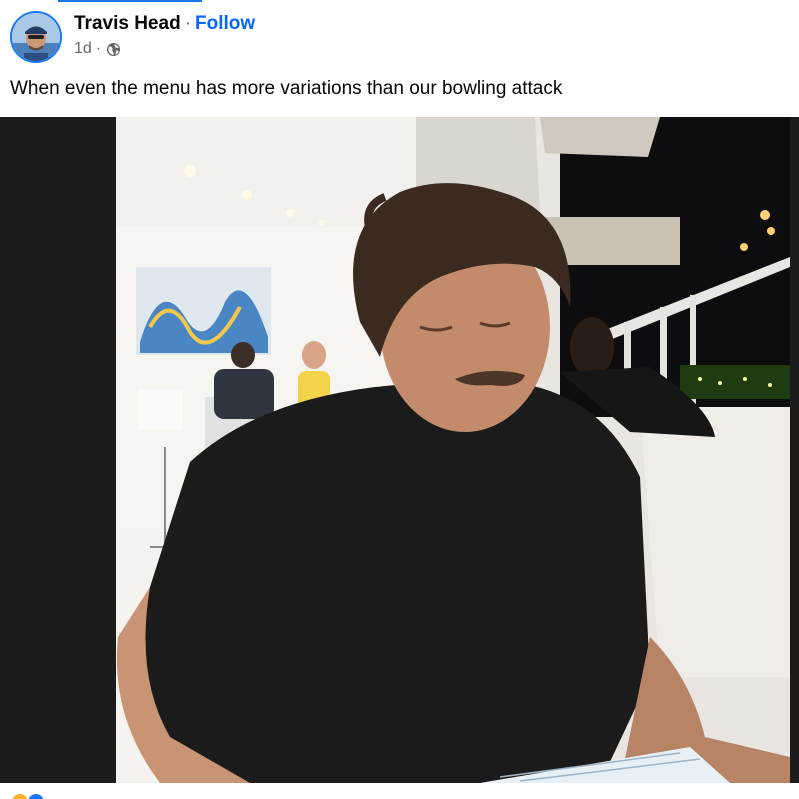 Image resolution: width=799 pixels, height=799 pixels. Describe the element at coordinates (83, 49) in the screenshot. I see `post-timestamp: 1d` at that location.